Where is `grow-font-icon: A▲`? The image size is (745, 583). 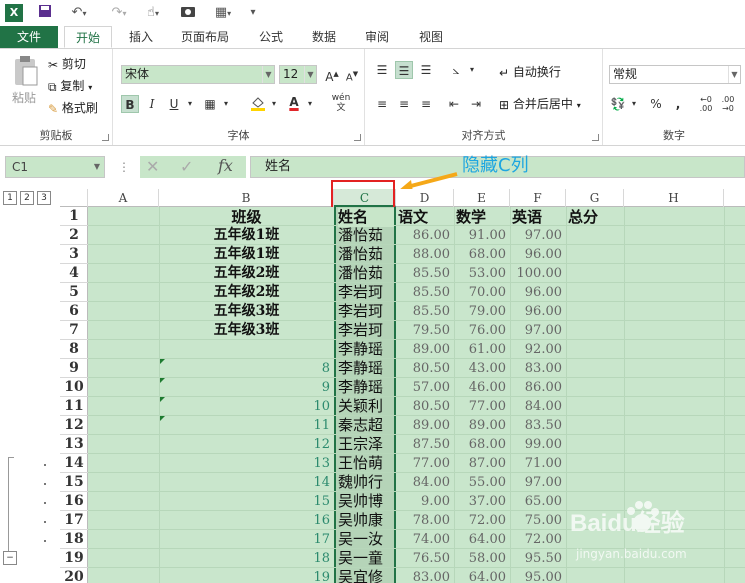 grow-font-icon: A▲ is located at coordinates (332, 74).